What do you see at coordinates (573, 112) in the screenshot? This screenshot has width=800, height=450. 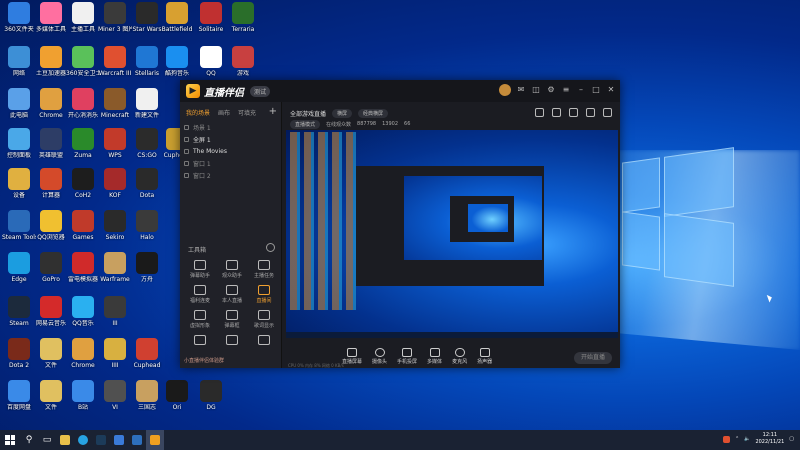 I see `layout-icon` at bounding box center [573, 112].